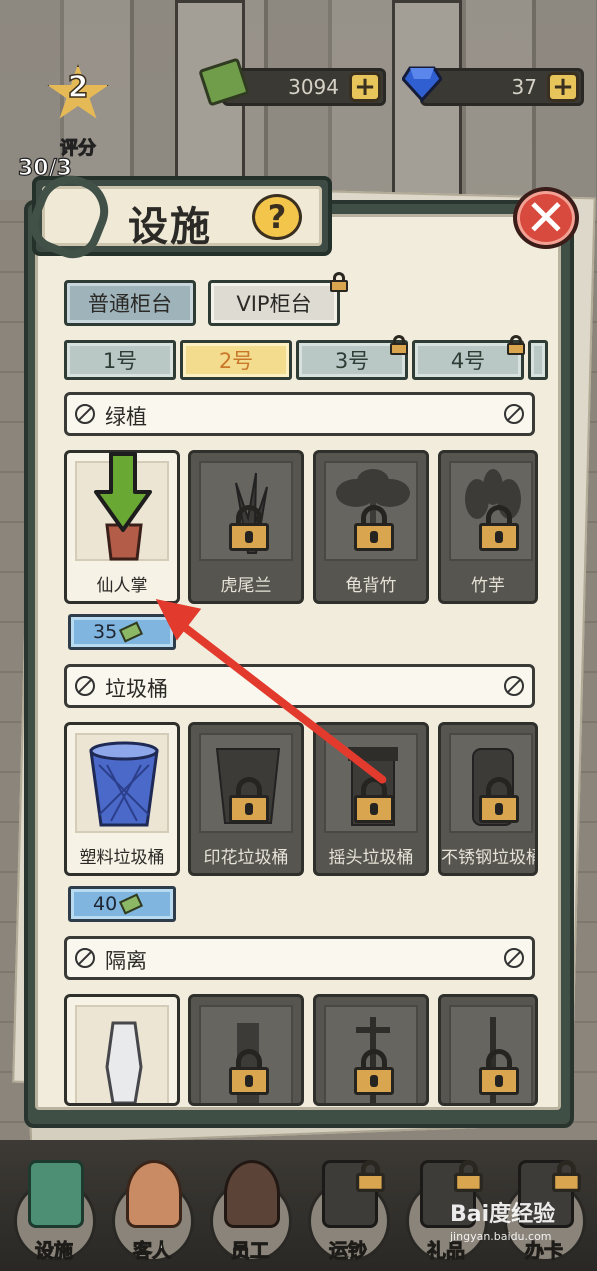 The height and width of the screenshot is (1271, 597). What do you see at coordinates (249, 1251) in the screenshot?
I see `toolbar-label: 员工` at bounding box center [249, 1251].